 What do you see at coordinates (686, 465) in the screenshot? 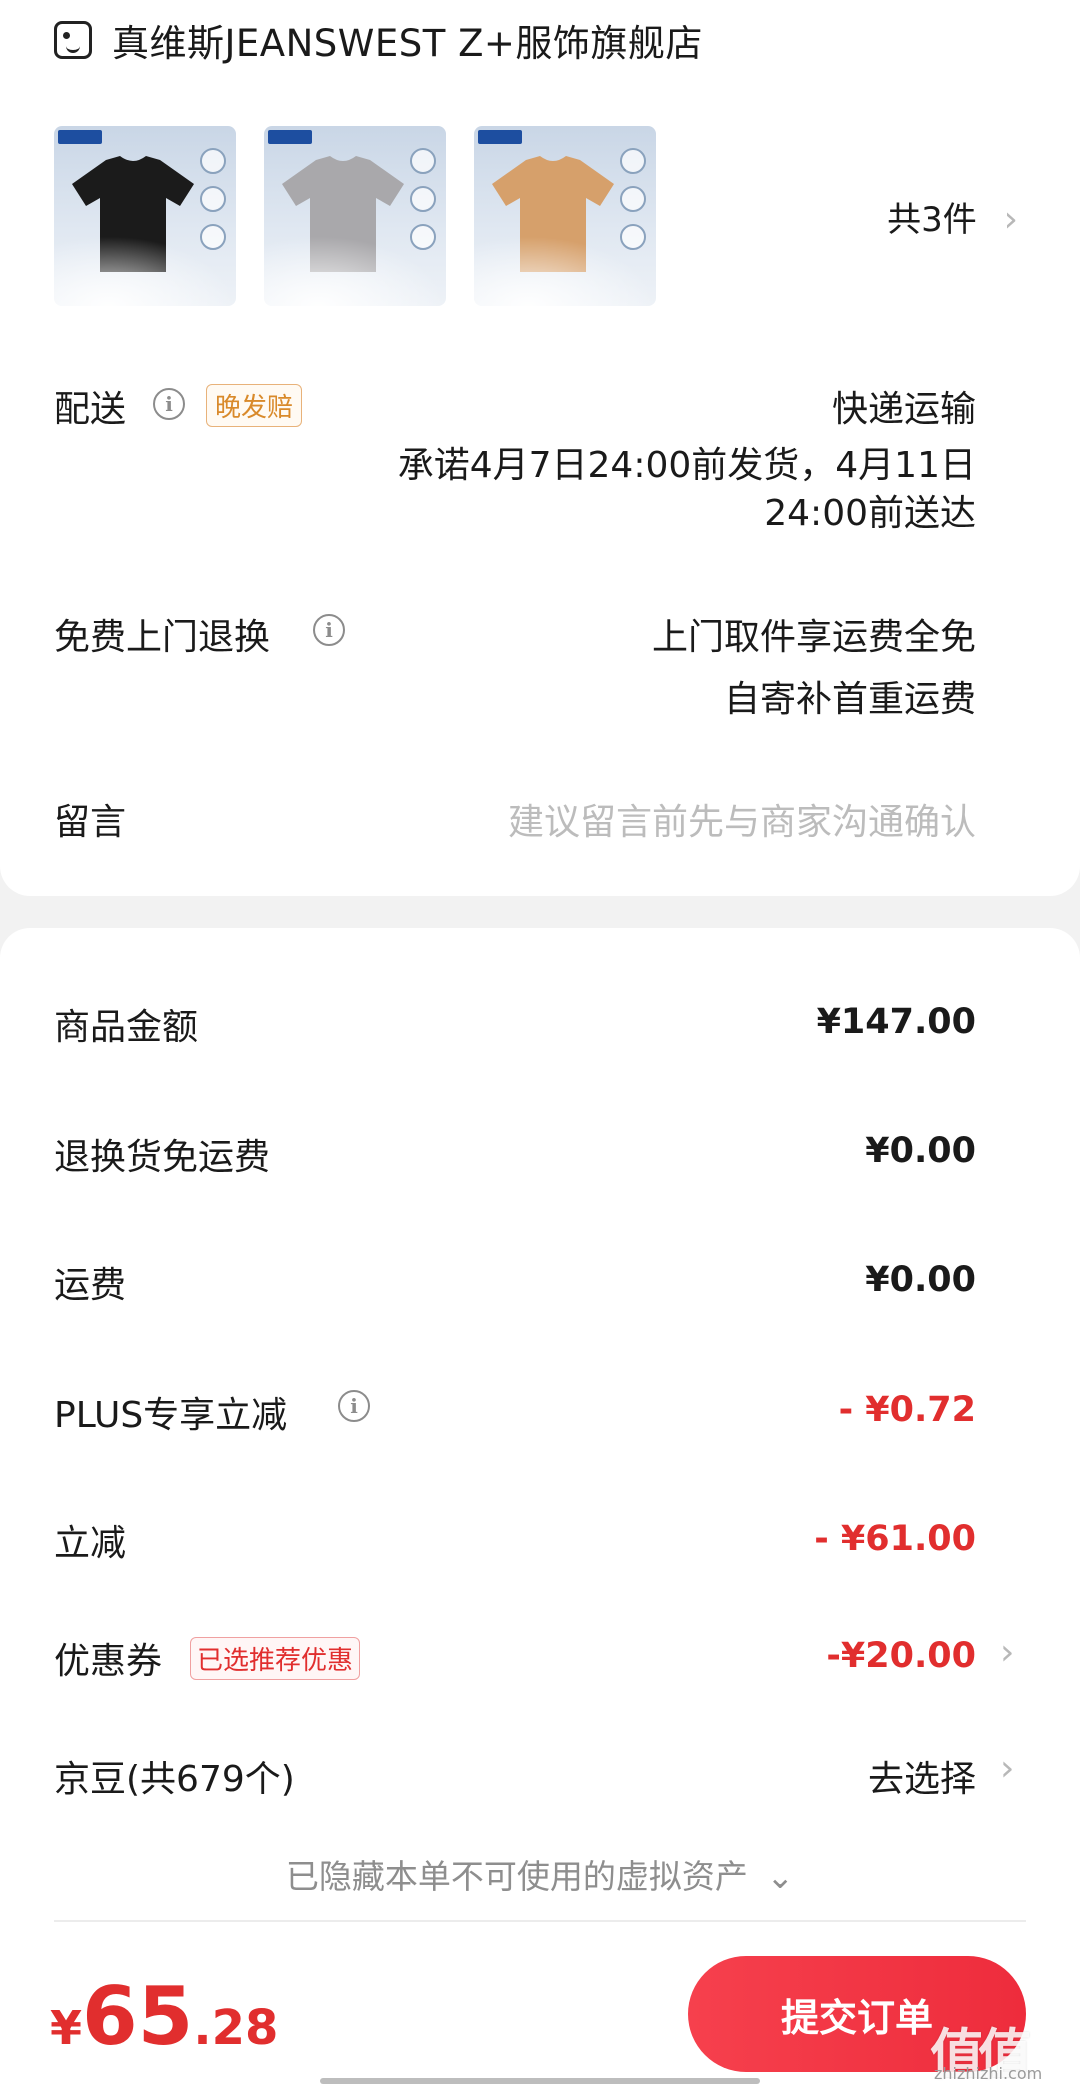
I see `delivery-promise-line1: 承诺4月7日24:00前发货，4月11日` at bounding box center [686, 465].